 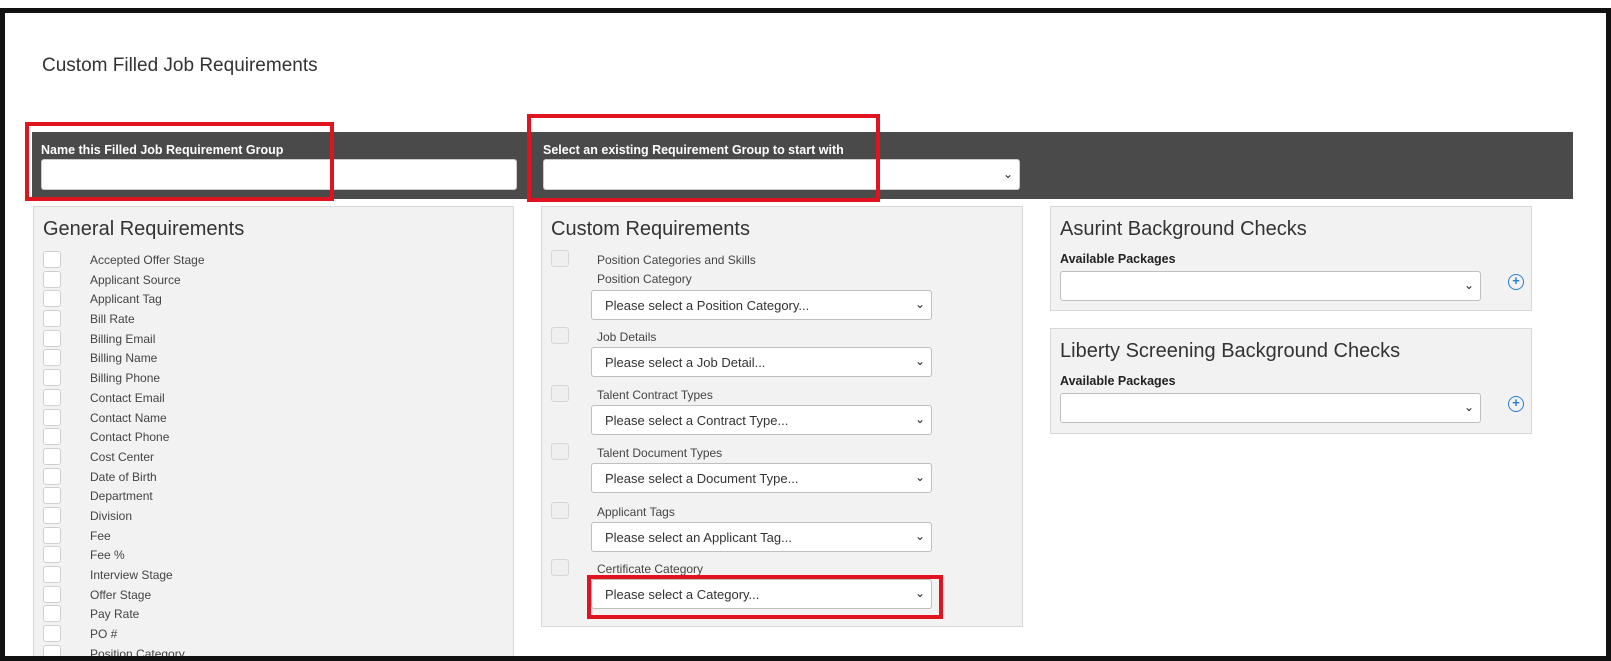 I want to click on requirement-label: Interview Stage, so click(x=131, y=575).